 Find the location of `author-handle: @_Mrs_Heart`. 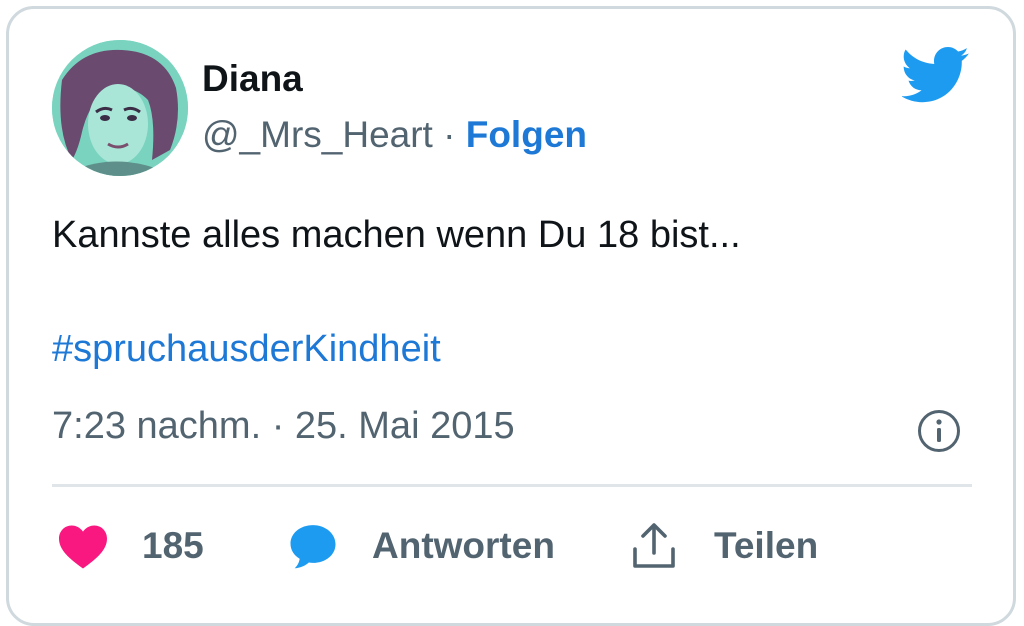

author-handle: @_Mrs_Heart is located at coordinates (317, 134).